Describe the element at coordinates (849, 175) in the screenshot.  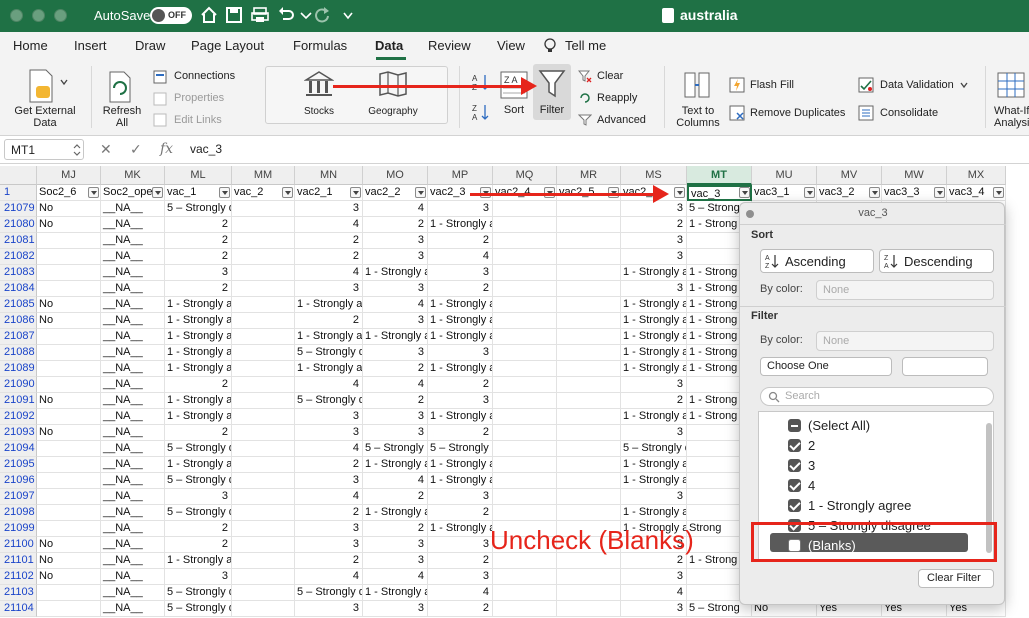
I see `column-header: MV` at that location.